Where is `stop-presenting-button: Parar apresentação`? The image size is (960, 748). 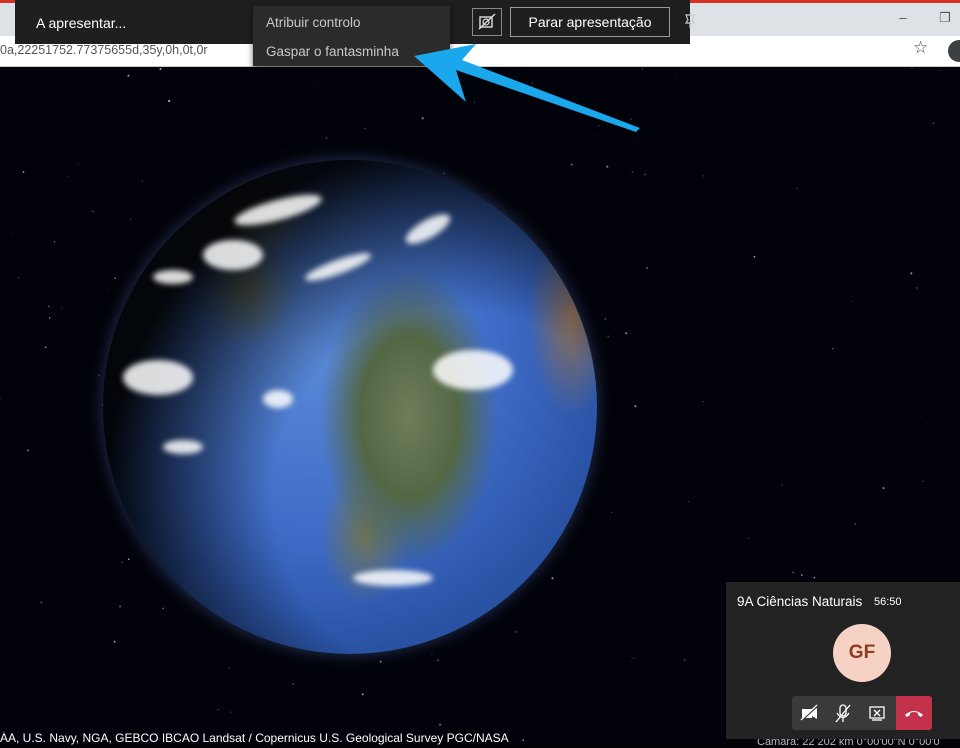
stop-presenting-button: Parar apresentação is located at coordinates (590, 22).